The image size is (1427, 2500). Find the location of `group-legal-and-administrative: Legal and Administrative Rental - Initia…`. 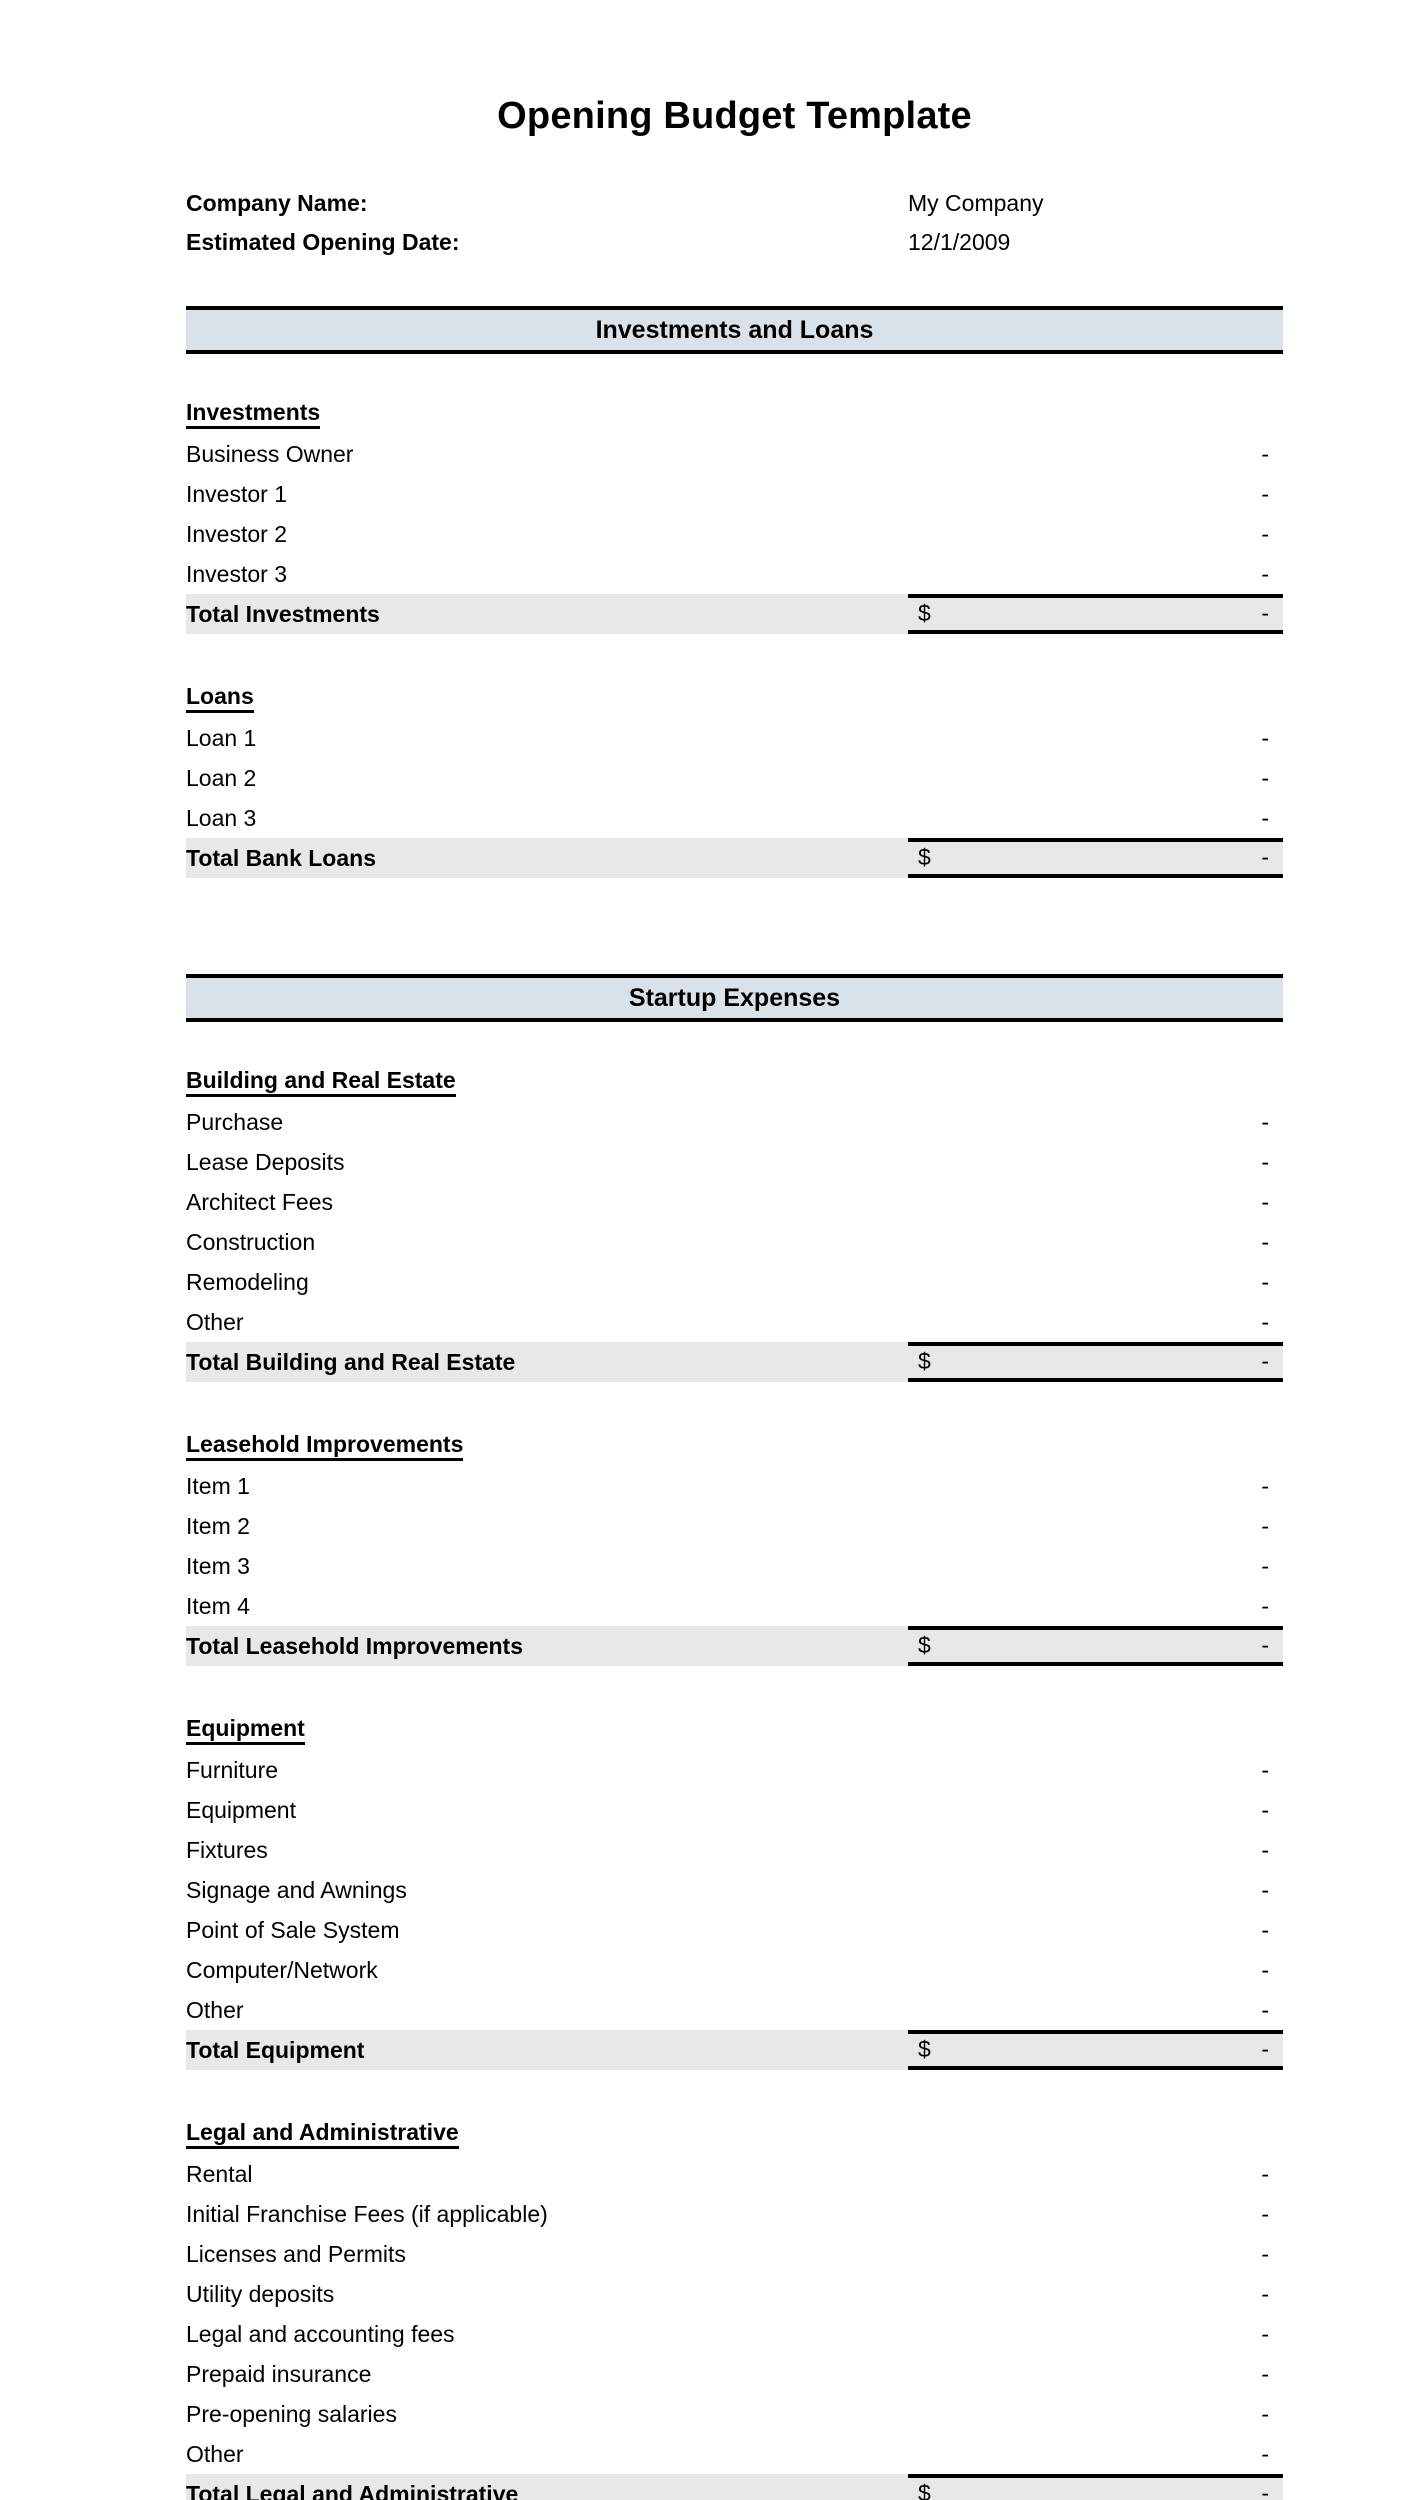

group-legal-and-administrative: Legal and Administrative Rental - Initia… is located at coordinates (734, 2307).